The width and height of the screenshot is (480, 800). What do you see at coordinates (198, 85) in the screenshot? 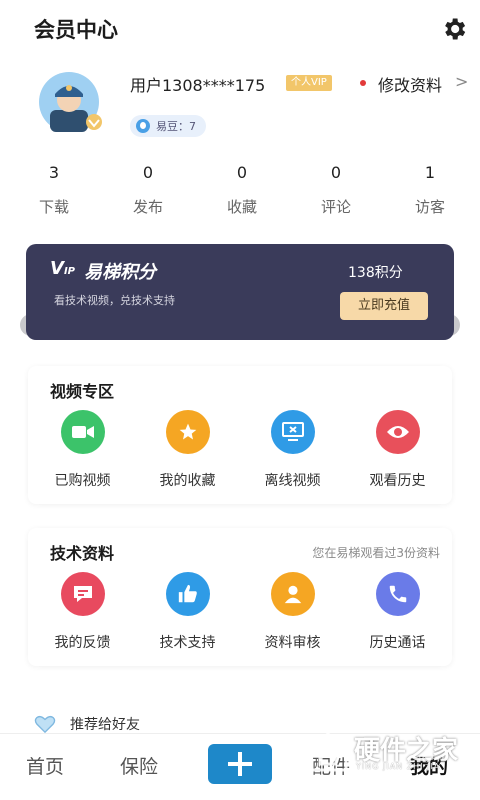
I see `username: 用户1308****175` at bounding box center [198, 85].